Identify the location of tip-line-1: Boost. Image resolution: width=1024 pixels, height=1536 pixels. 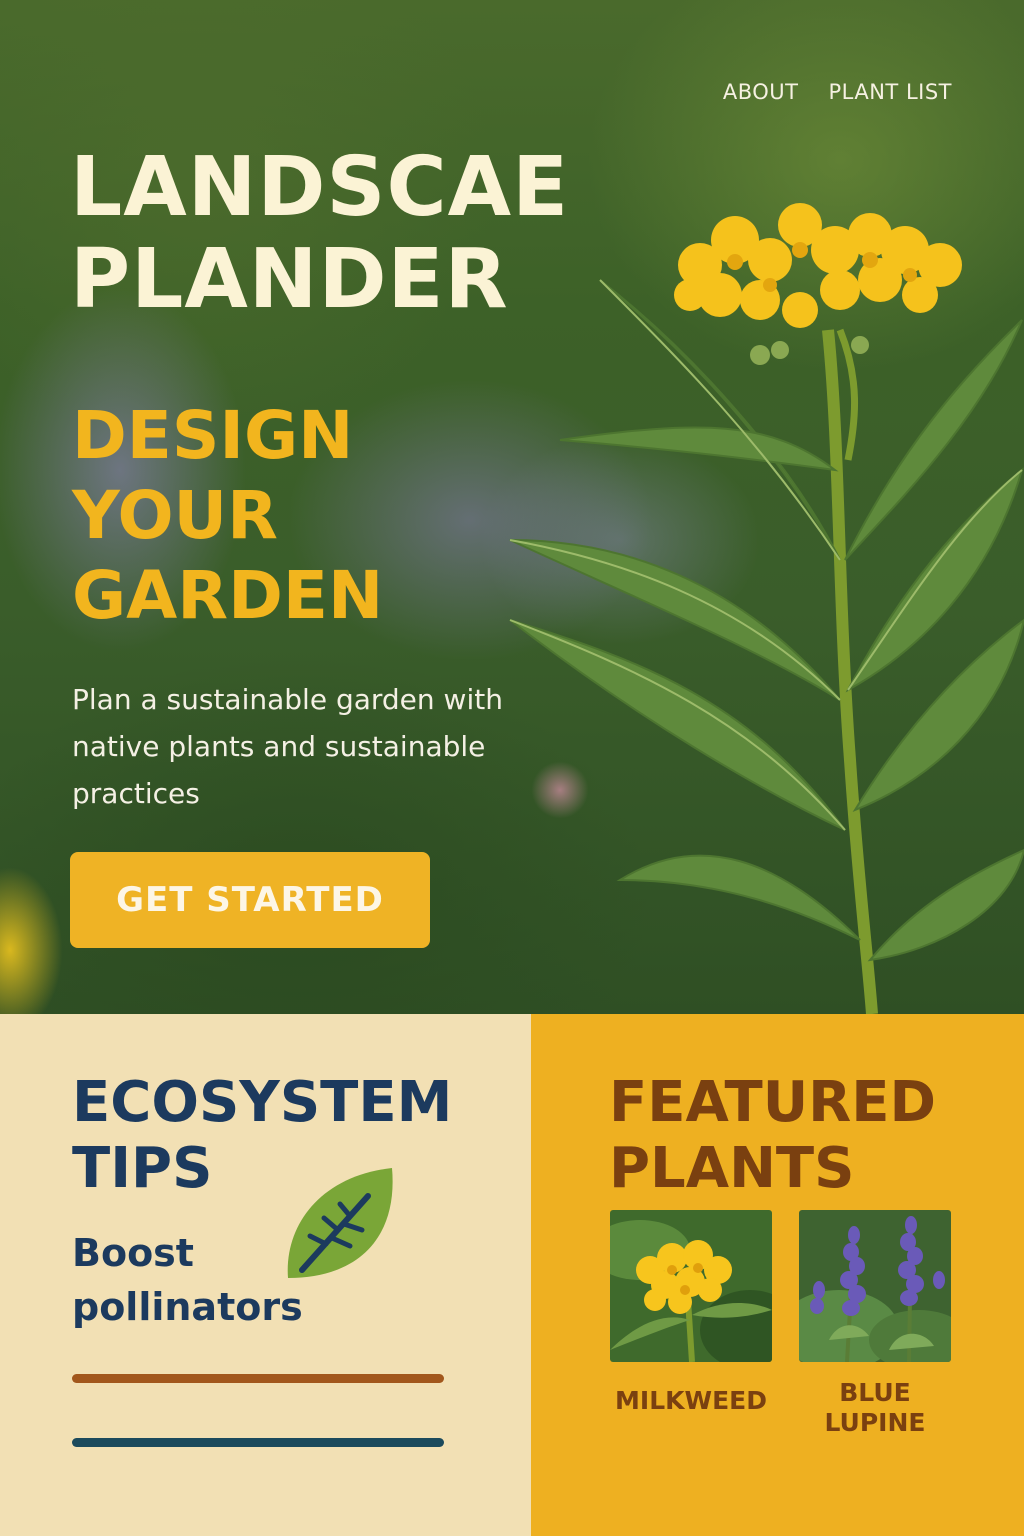
(133, 1253).